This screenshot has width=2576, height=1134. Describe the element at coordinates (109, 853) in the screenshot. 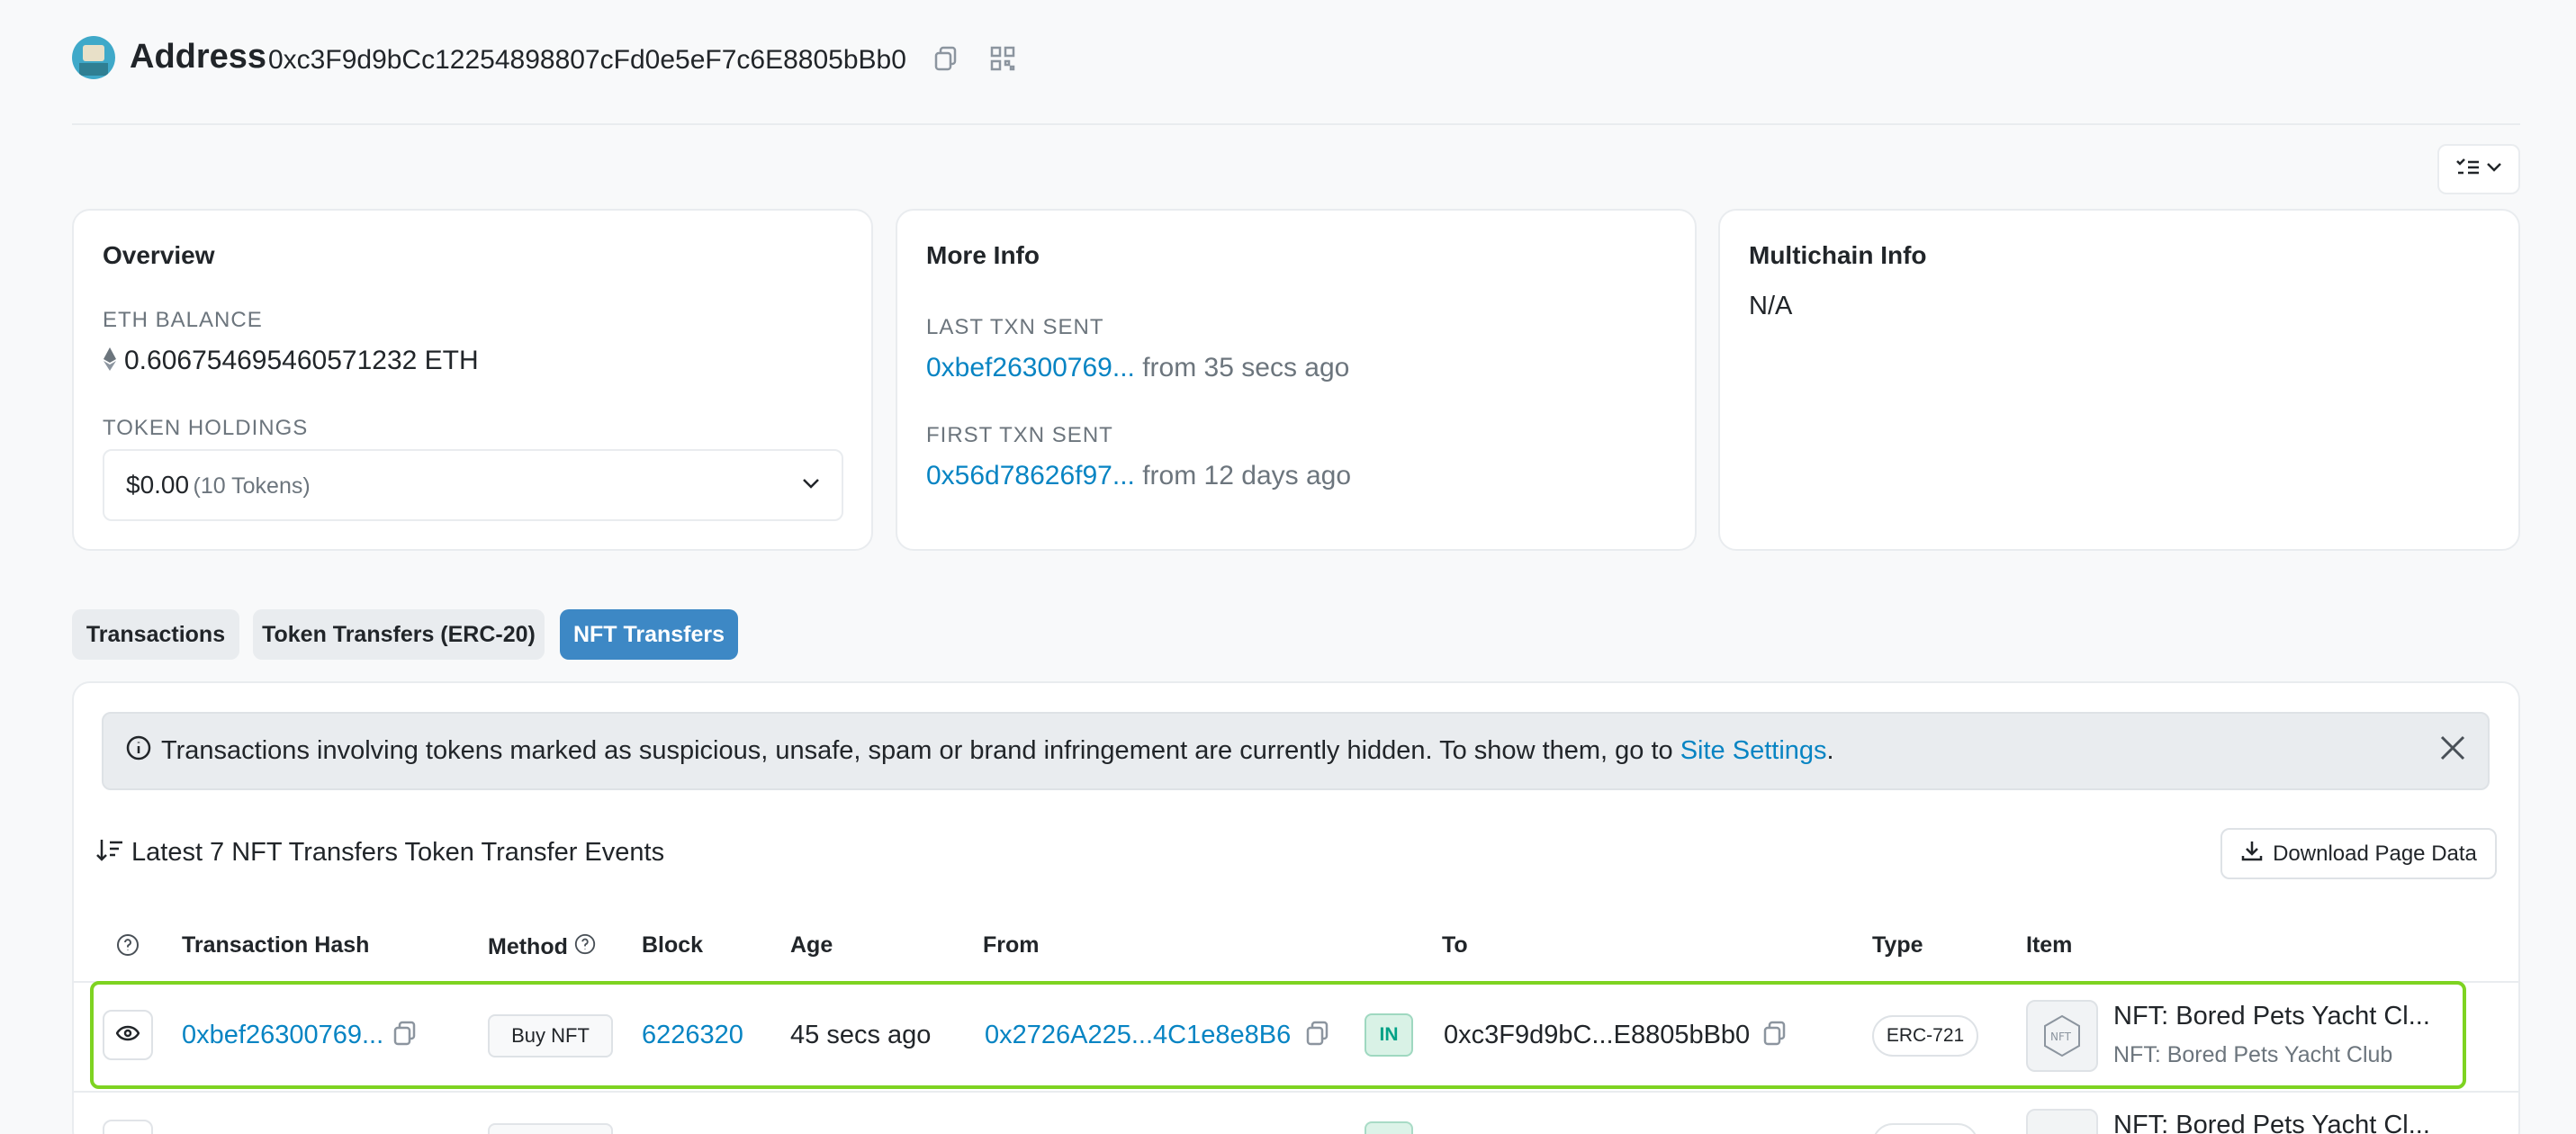

I see `sort-icon` at that location.